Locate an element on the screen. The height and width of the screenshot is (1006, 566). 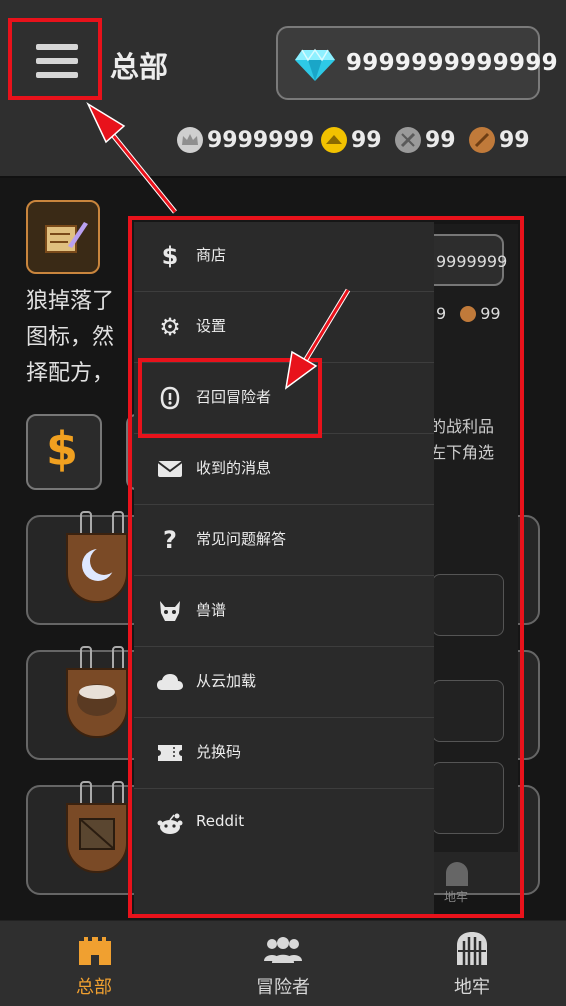
crown-coin-icon is located at coordinates (190, 140).